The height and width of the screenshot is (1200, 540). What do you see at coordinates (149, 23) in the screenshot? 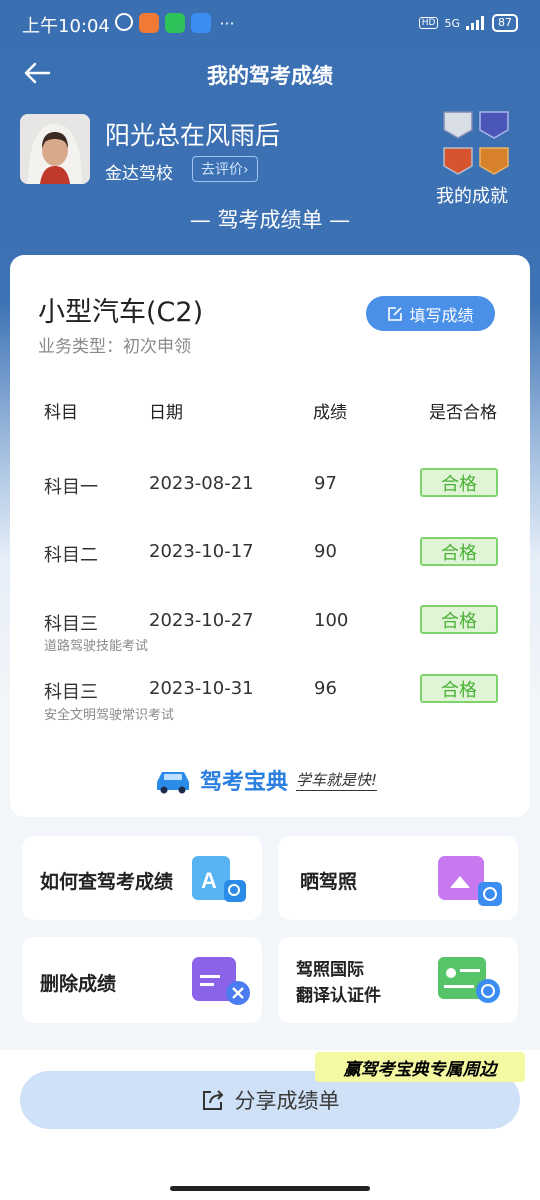
I see `app-notification-icon` at bounding box center [149, 23].